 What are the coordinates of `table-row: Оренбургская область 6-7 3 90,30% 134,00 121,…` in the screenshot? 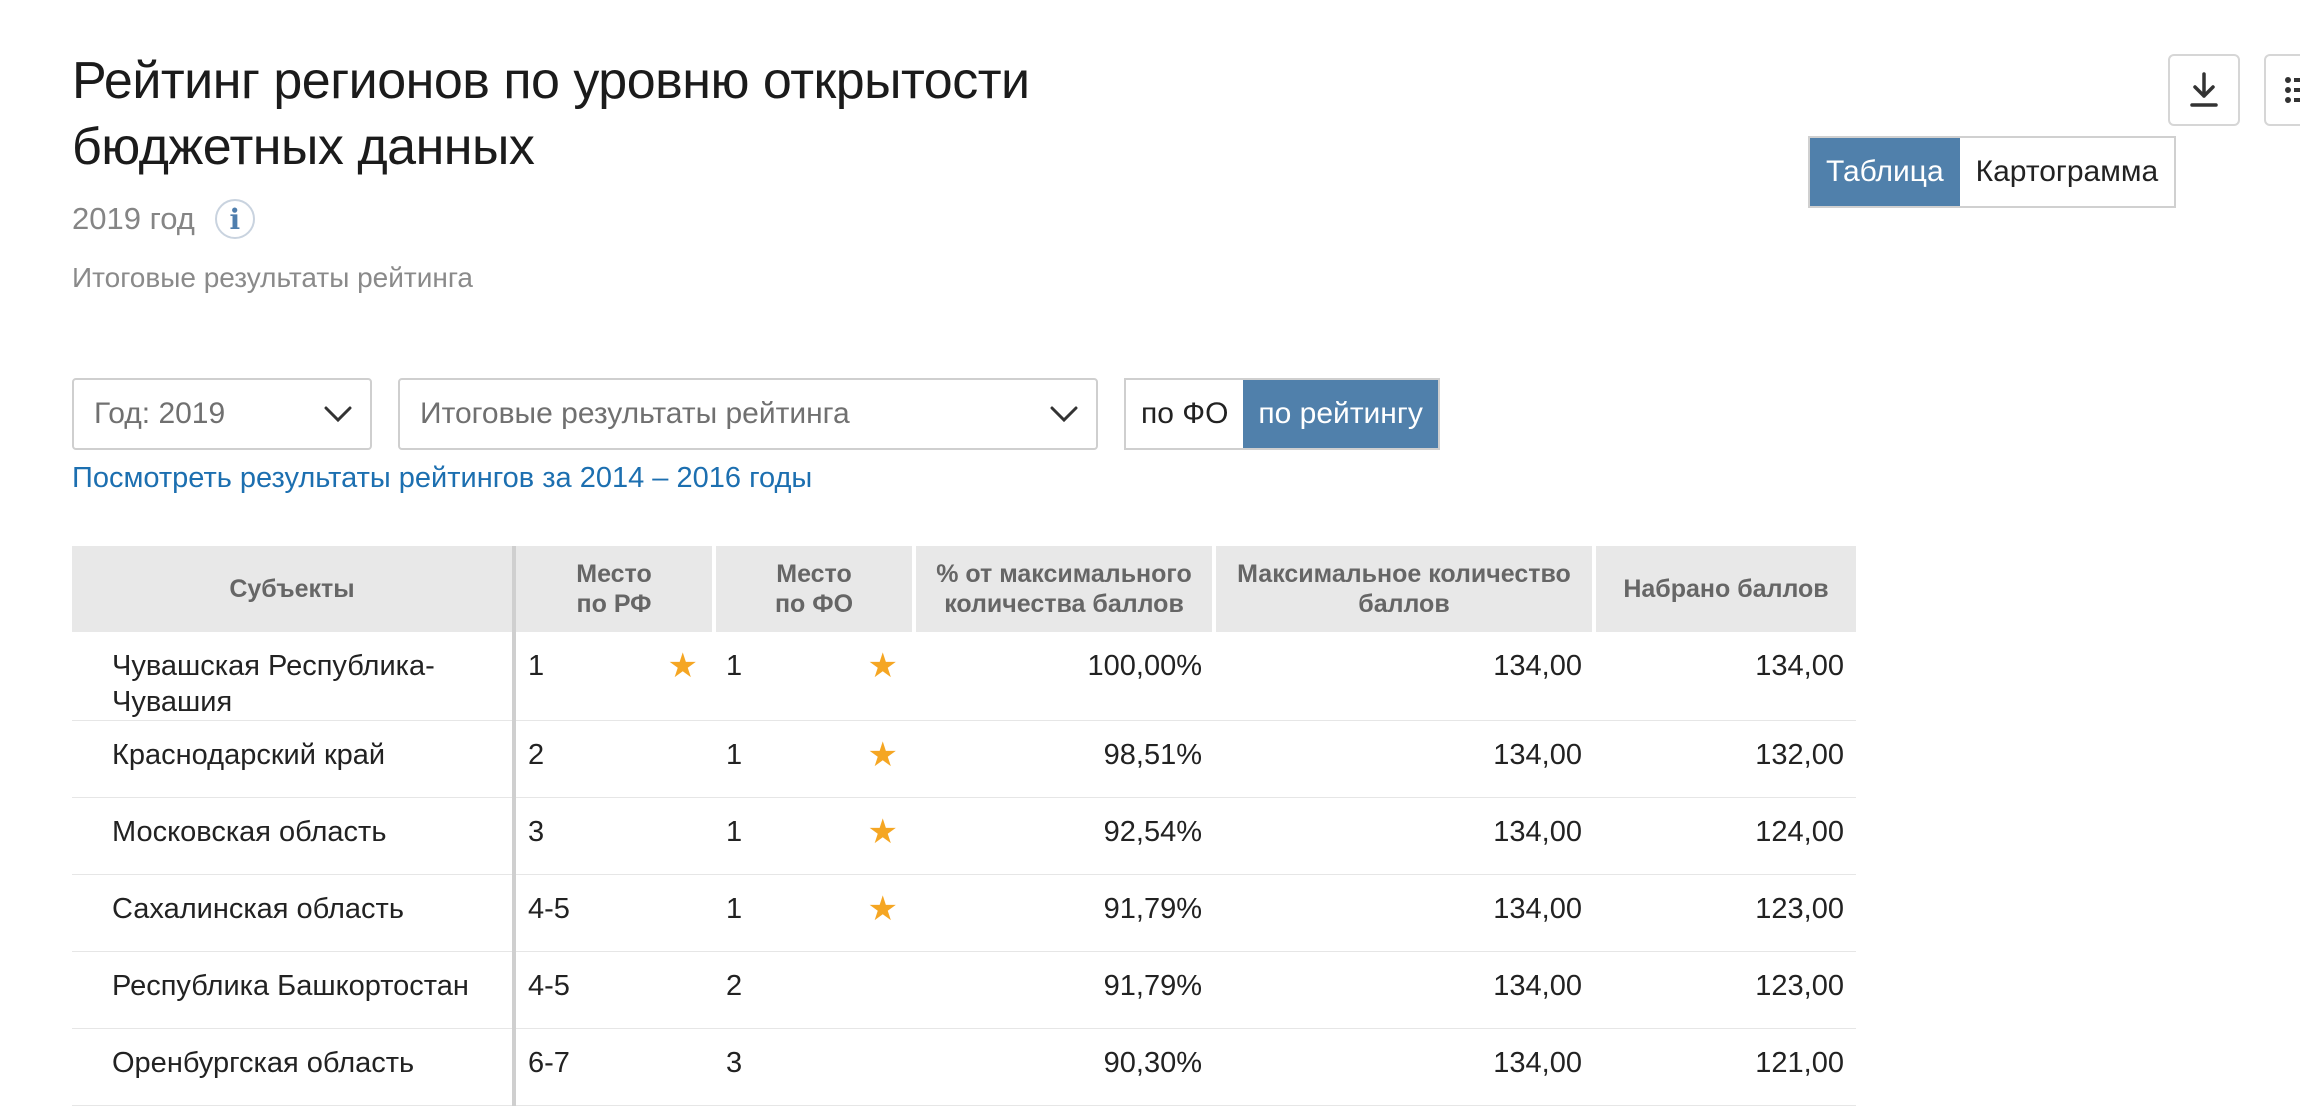 It's located at (964, 1067).